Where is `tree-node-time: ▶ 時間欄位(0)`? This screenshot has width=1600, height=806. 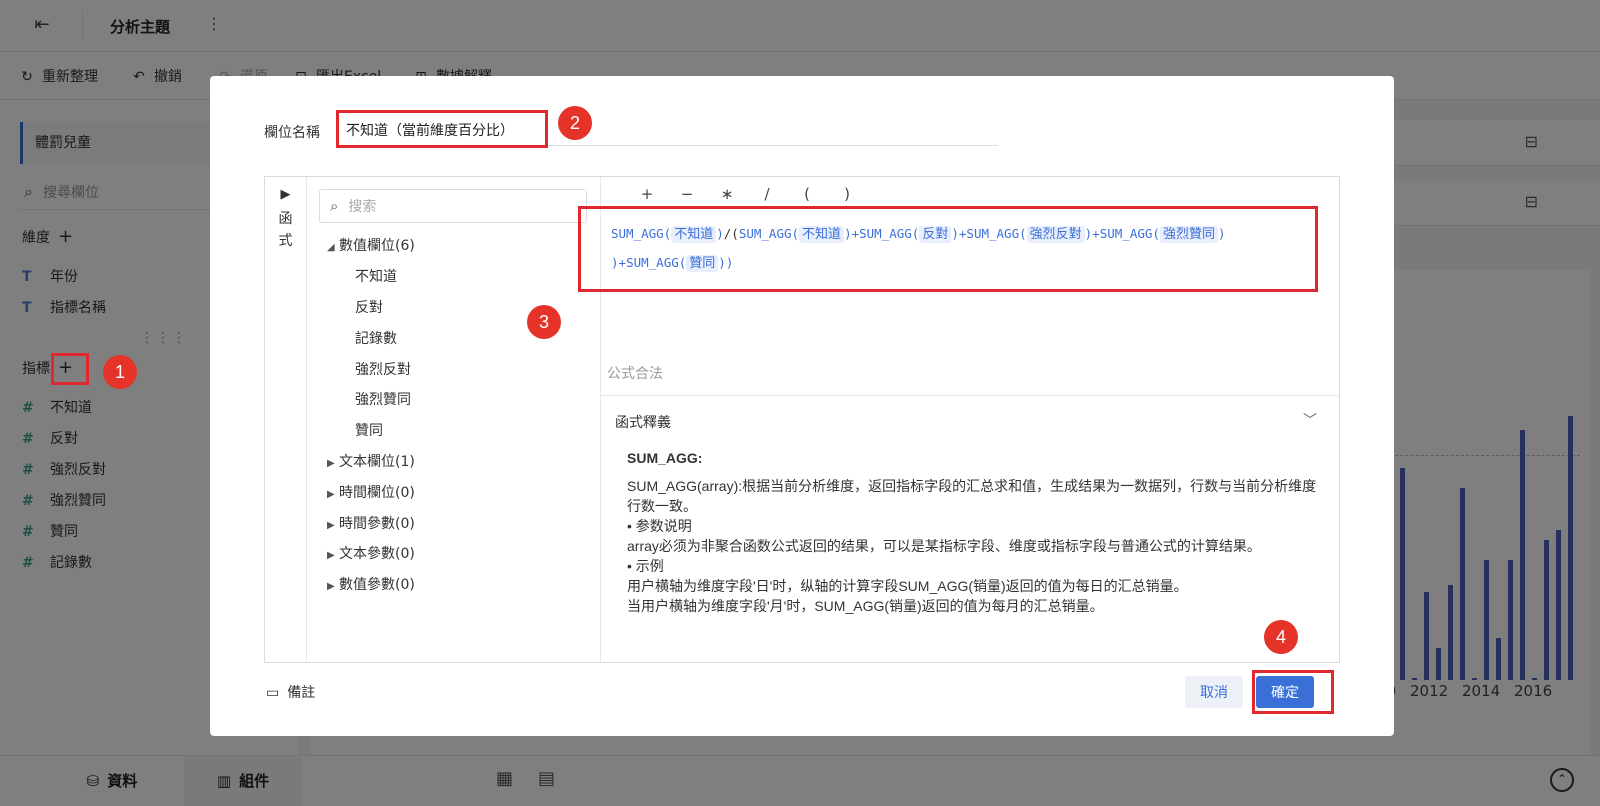
tree-node-time: ▶ 時間欄位(0) is located at coordinates (371, 492).